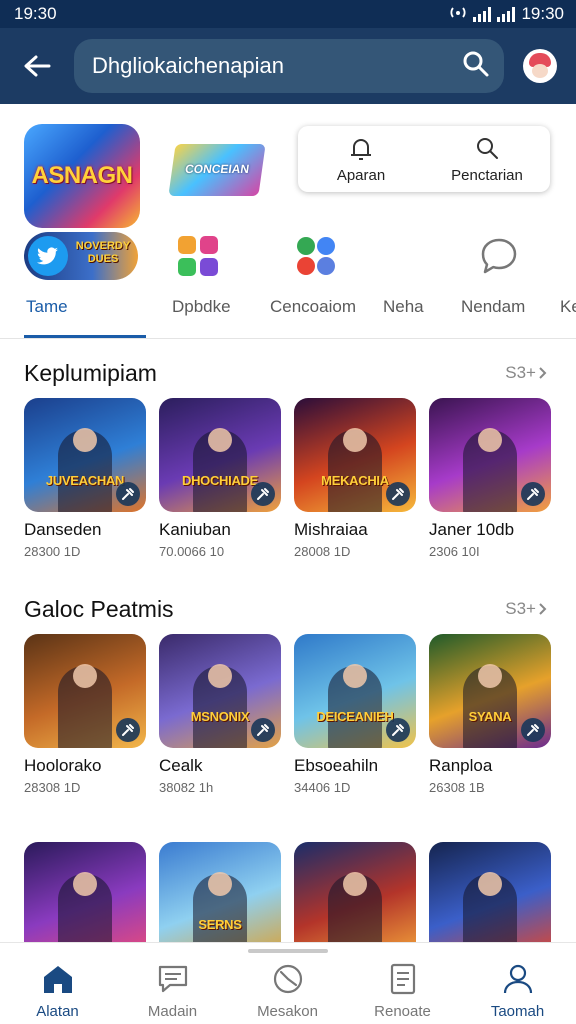 The height and width of the screenshot is (1024, 576). Describe the element at coordinates (195, 529) in the screenshot. I see `game-title: Kaniuban` at that location.